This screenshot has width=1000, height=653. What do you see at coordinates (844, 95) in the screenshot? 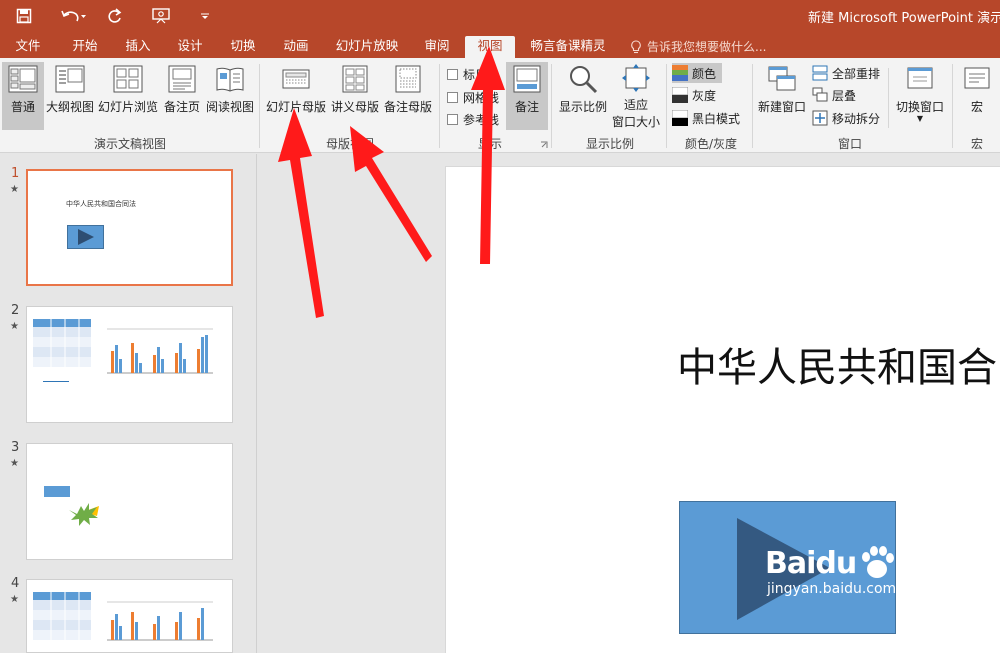
I see `cascade-label: 层叠` at bounding box center [844, 95].